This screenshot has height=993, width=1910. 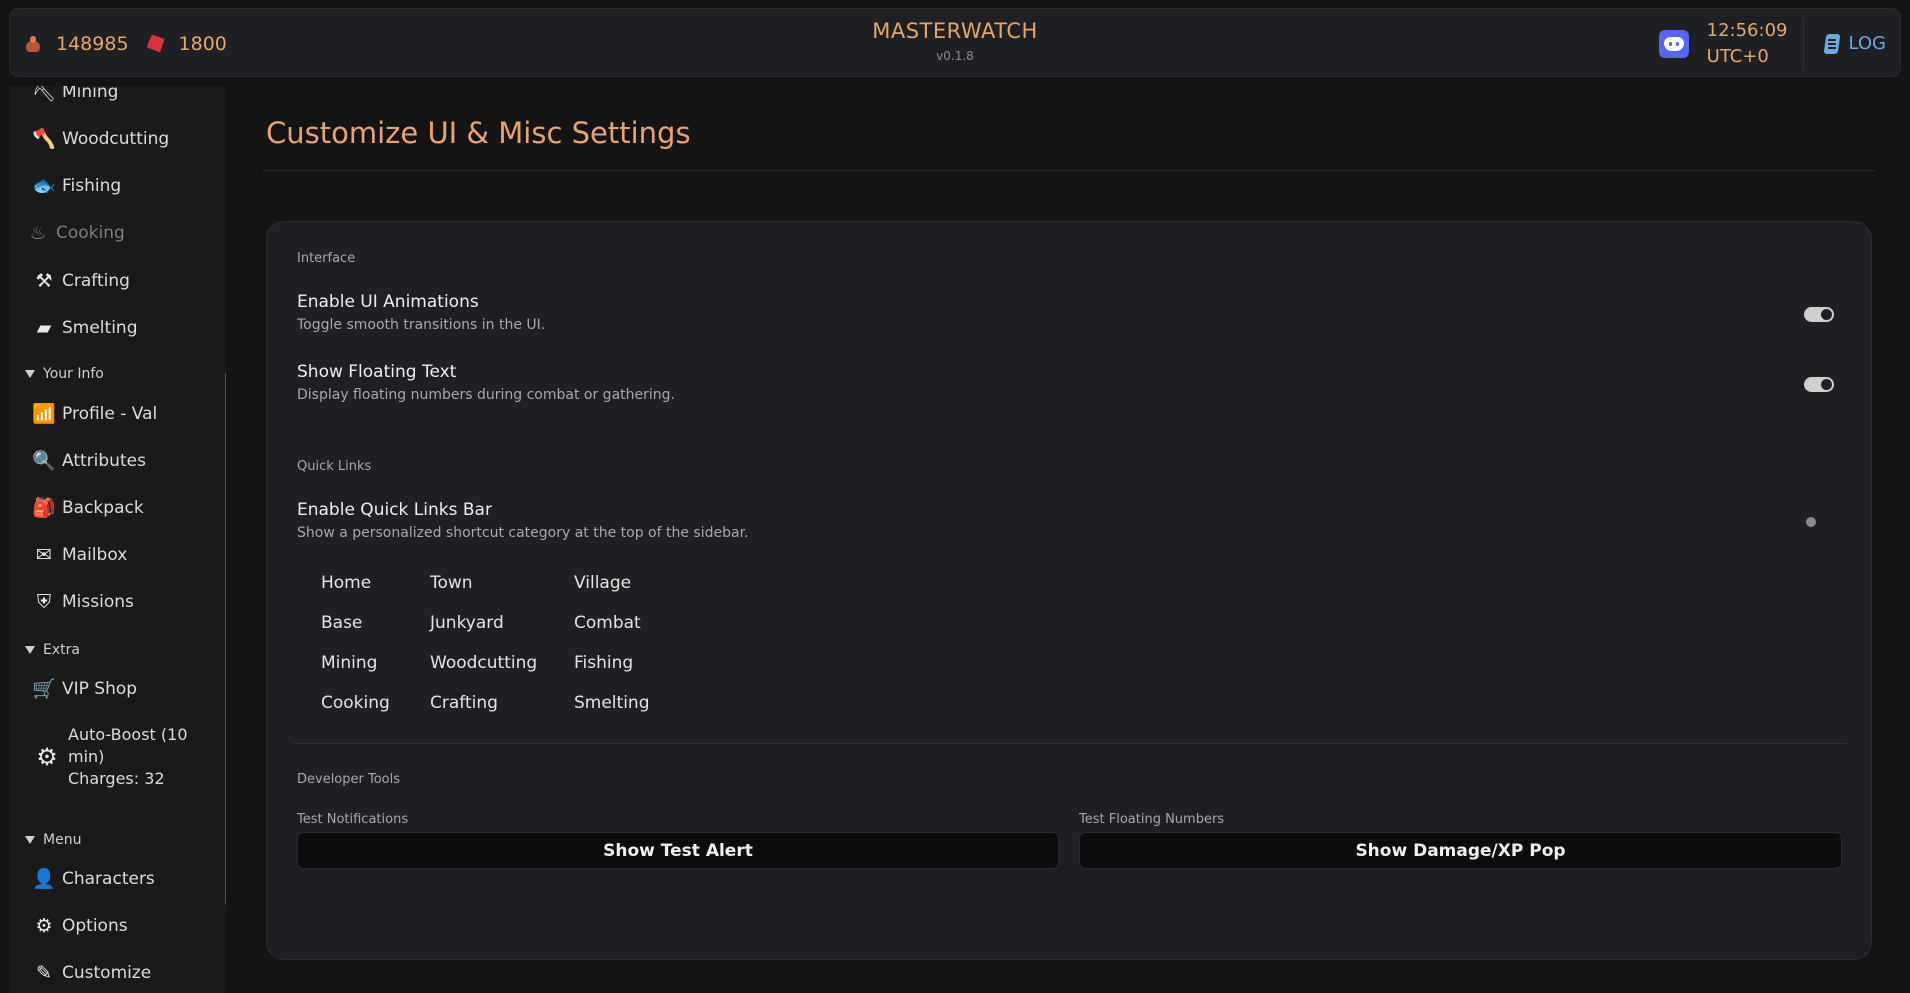 I want to click on customize-icon: ✎, so click(x=44, y=972).